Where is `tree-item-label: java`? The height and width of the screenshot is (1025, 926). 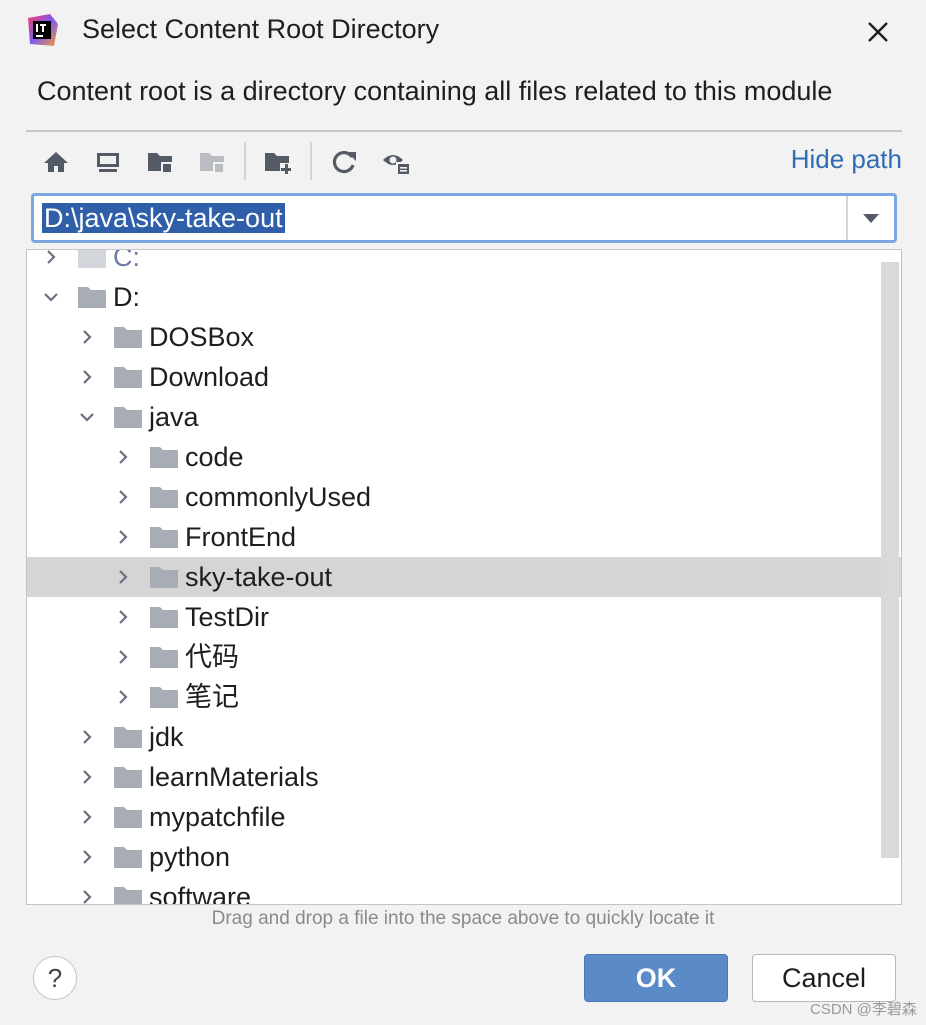
tree-item-label: java is located at coordinates (174, 417).